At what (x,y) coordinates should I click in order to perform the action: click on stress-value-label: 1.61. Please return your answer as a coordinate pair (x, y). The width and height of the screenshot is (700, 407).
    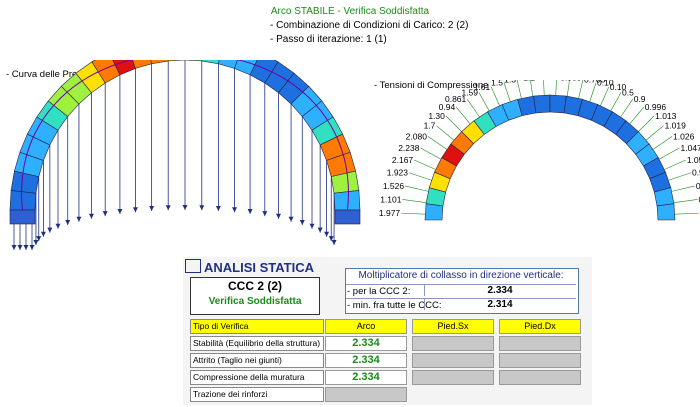
    Looking at the image, I should click on (482, 87).